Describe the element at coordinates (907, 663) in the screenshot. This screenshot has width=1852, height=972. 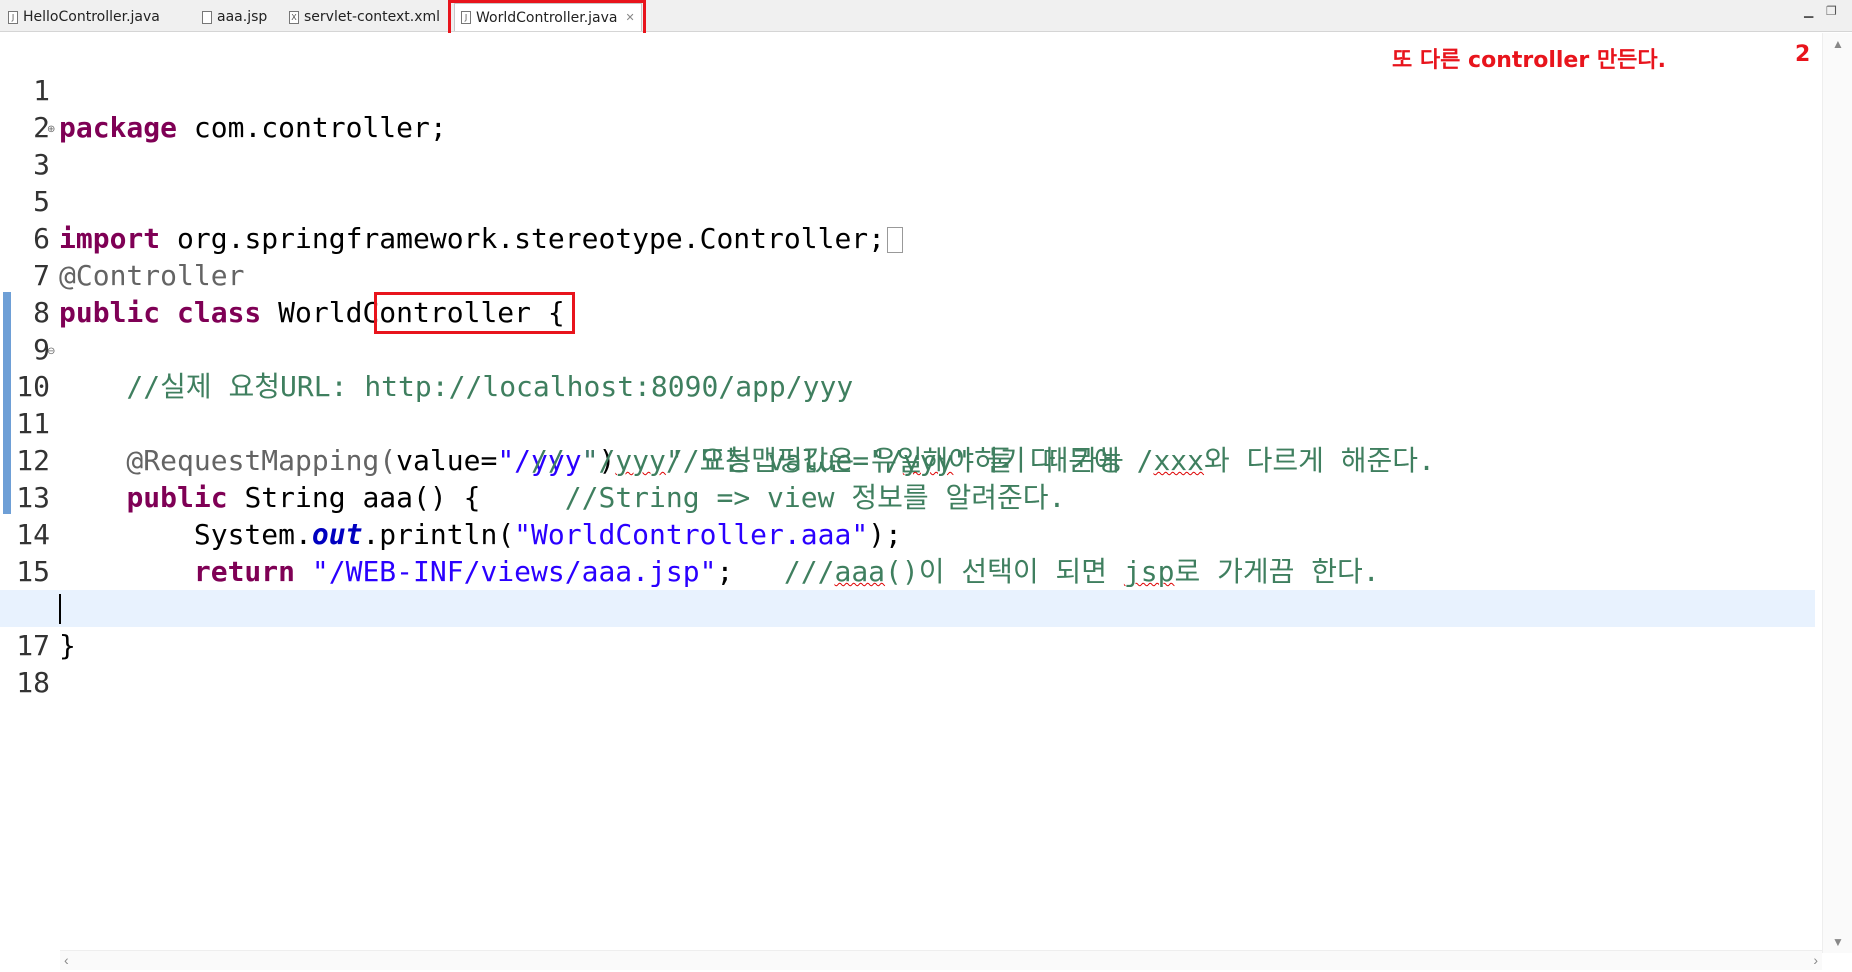
I see `code-line-18: 18` at that location.